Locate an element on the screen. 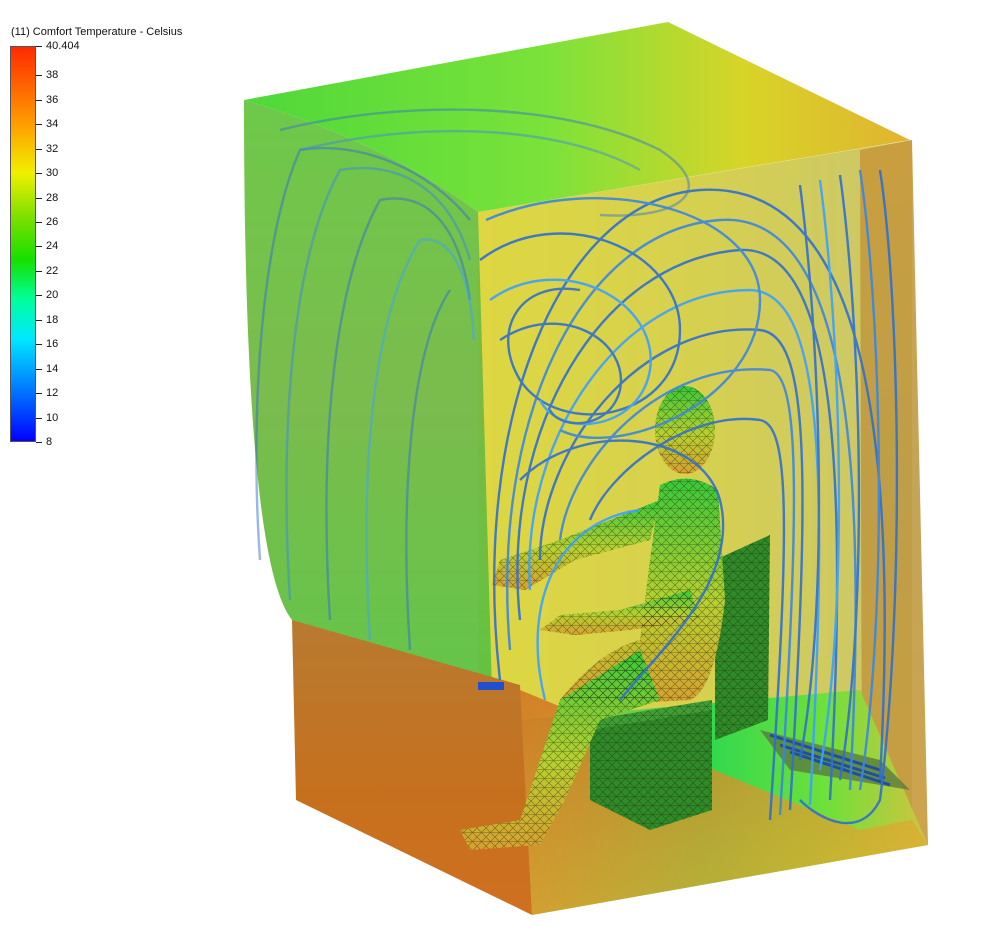 The height and width of the screenshot is (952, 1008). inlet-strip is located at coordinates (491, 686).